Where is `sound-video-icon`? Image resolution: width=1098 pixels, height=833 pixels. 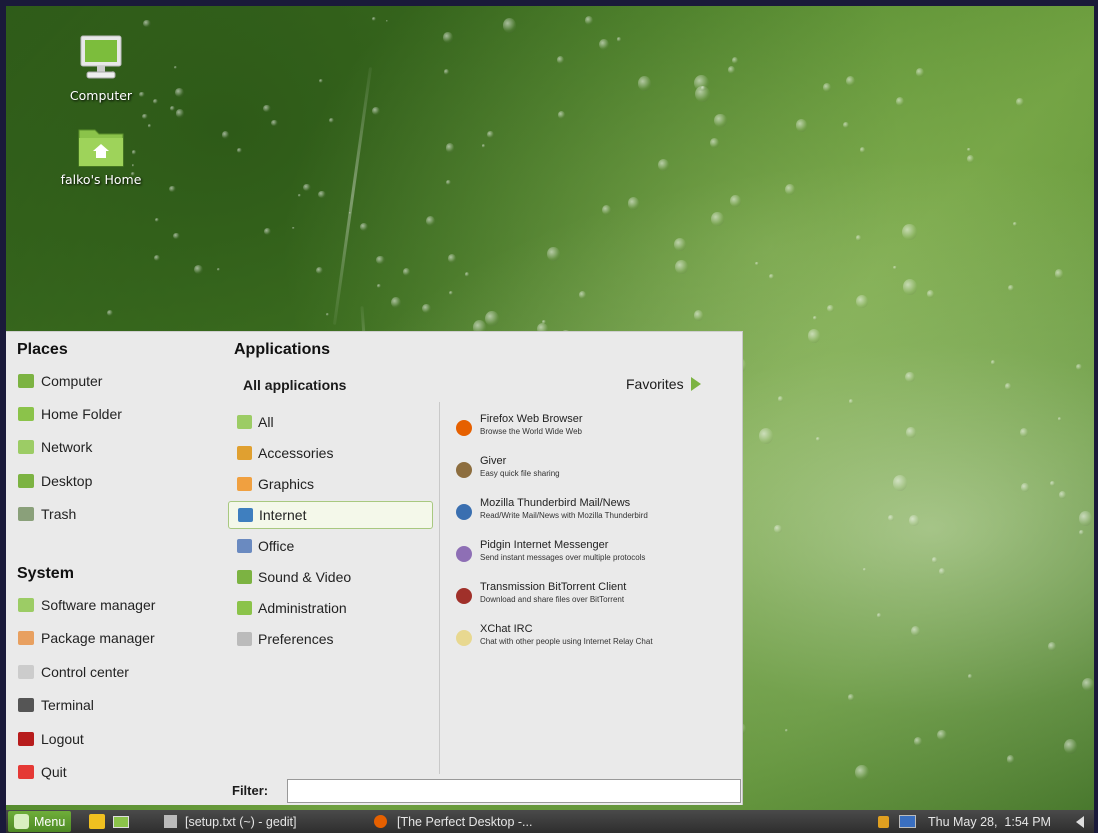 sound-video-icon is located at coordinates (244, 577).